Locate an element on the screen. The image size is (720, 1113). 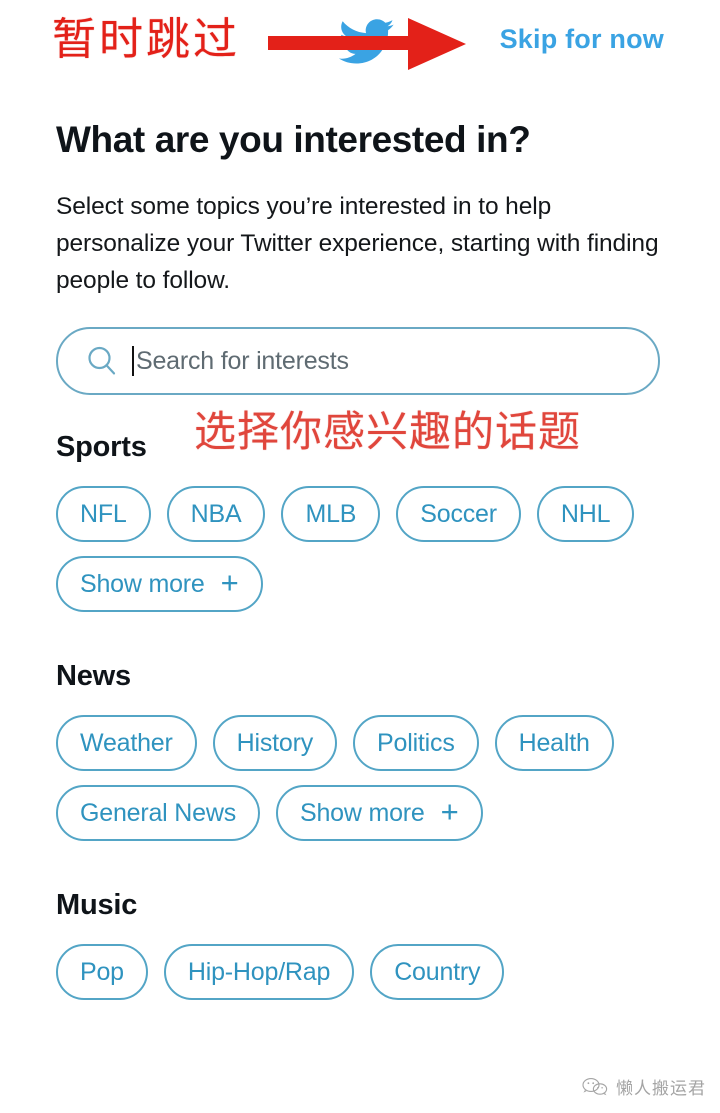
section-heading-sports: Sports is located at coordinates (101, 447).